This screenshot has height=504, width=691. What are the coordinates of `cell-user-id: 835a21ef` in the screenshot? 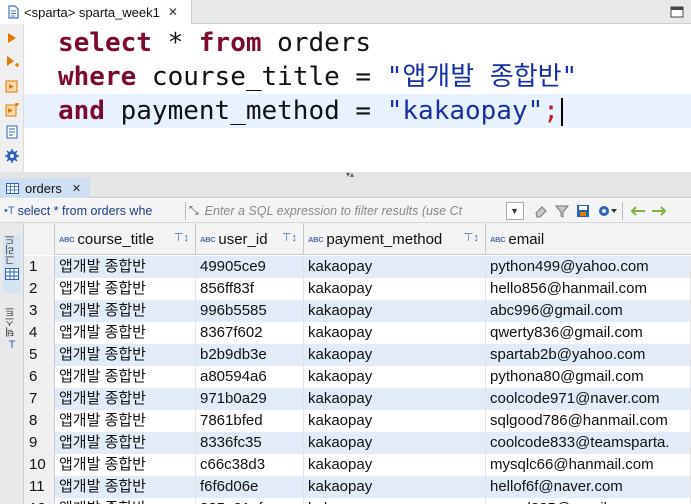 It's located at (250, 501).